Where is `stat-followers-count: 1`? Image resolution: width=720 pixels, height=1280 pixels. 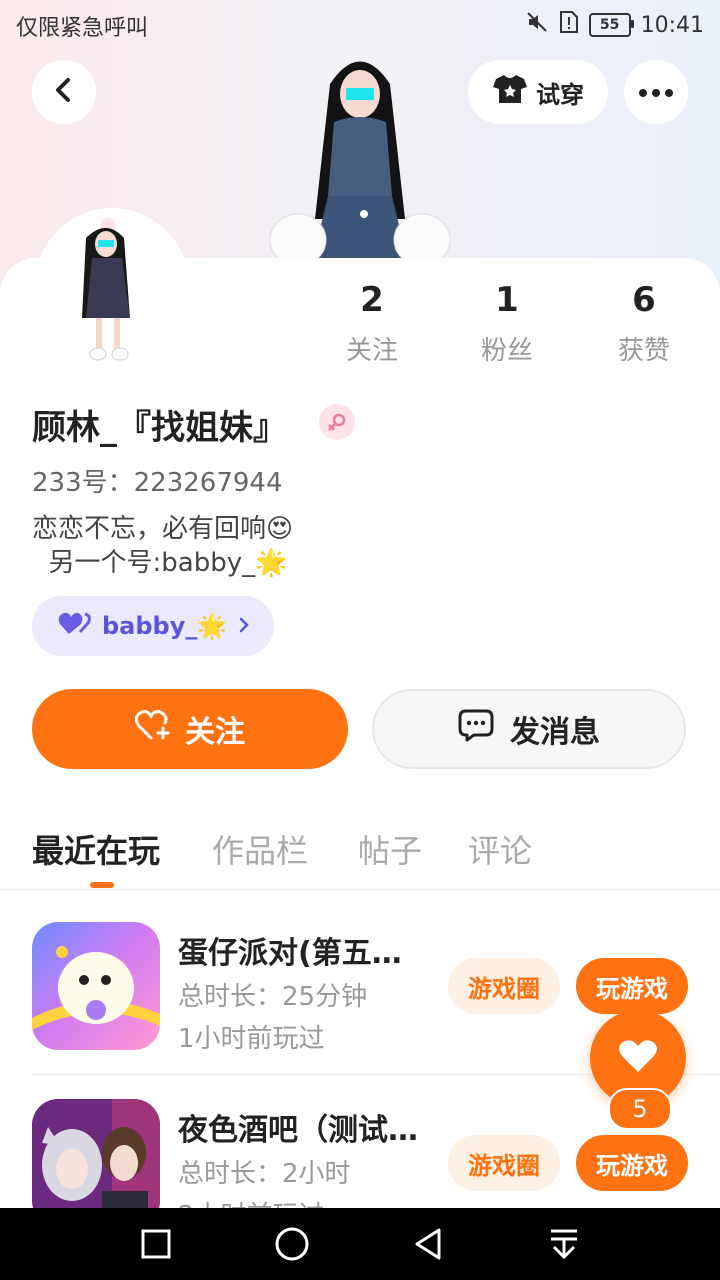 stat-followers-count: 1 is located at coordinates (507, 300).